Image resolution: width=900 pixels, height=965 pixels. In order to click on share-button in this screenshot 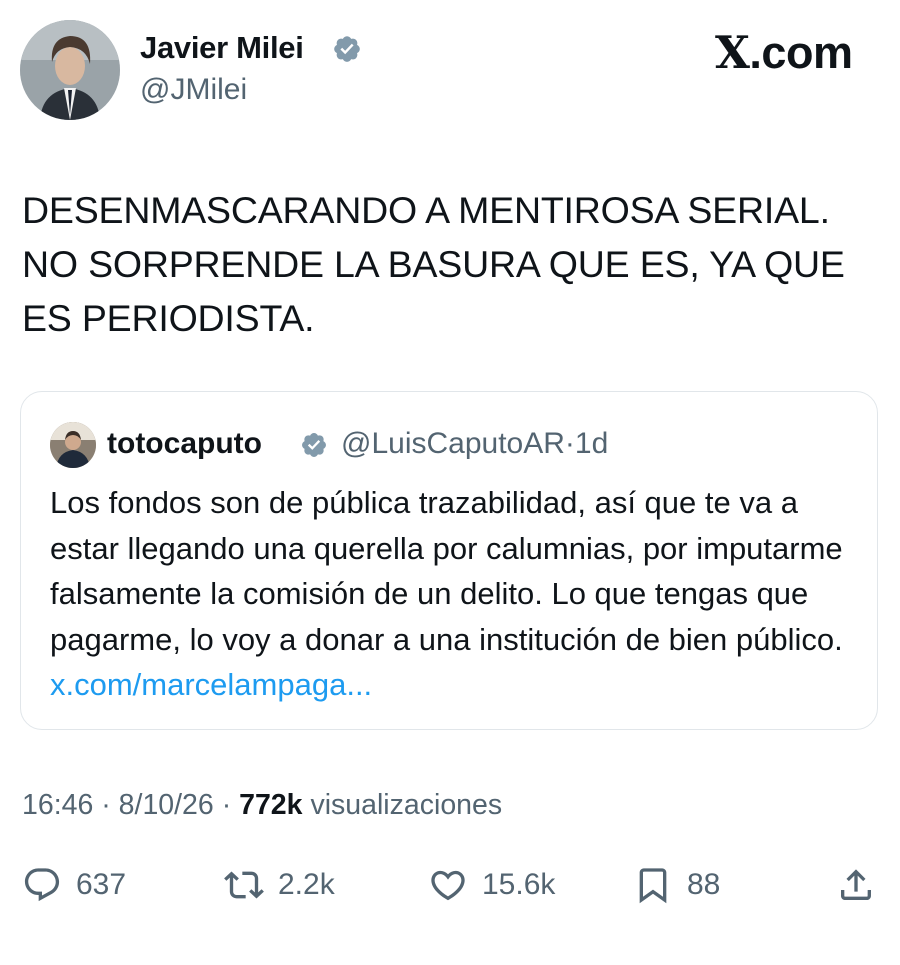, I will do `click(856, 885)`.